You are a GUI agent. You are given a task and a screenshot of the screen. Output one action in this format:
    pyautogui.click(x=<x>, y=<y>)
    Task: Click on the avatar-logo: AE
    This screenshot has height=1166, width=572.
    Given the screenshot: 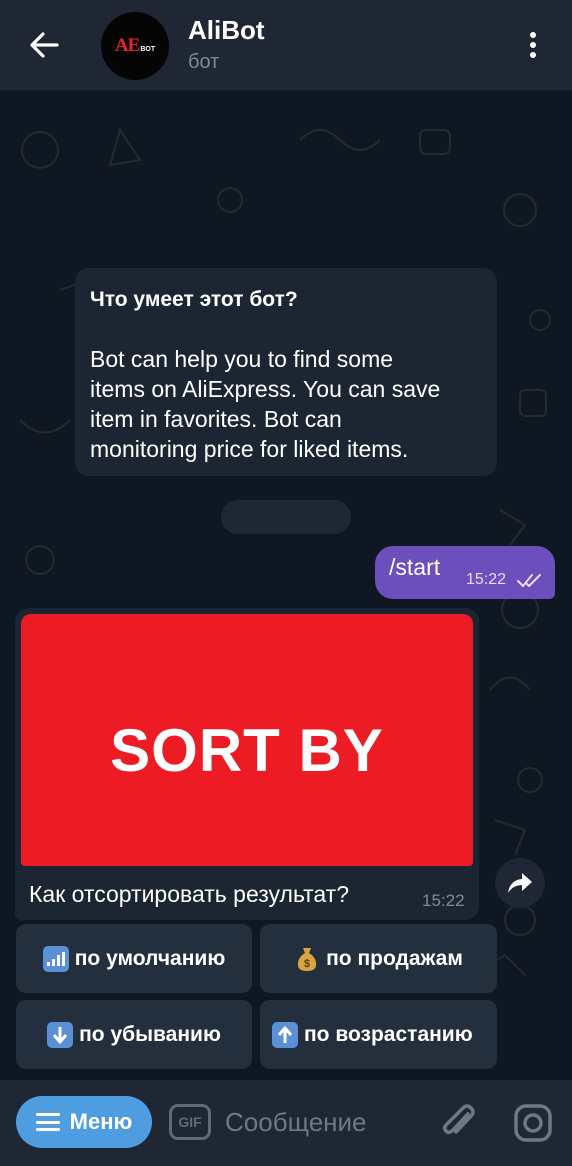 What is the action you would take?
    pyautogui.click(x=127, y=45)
    